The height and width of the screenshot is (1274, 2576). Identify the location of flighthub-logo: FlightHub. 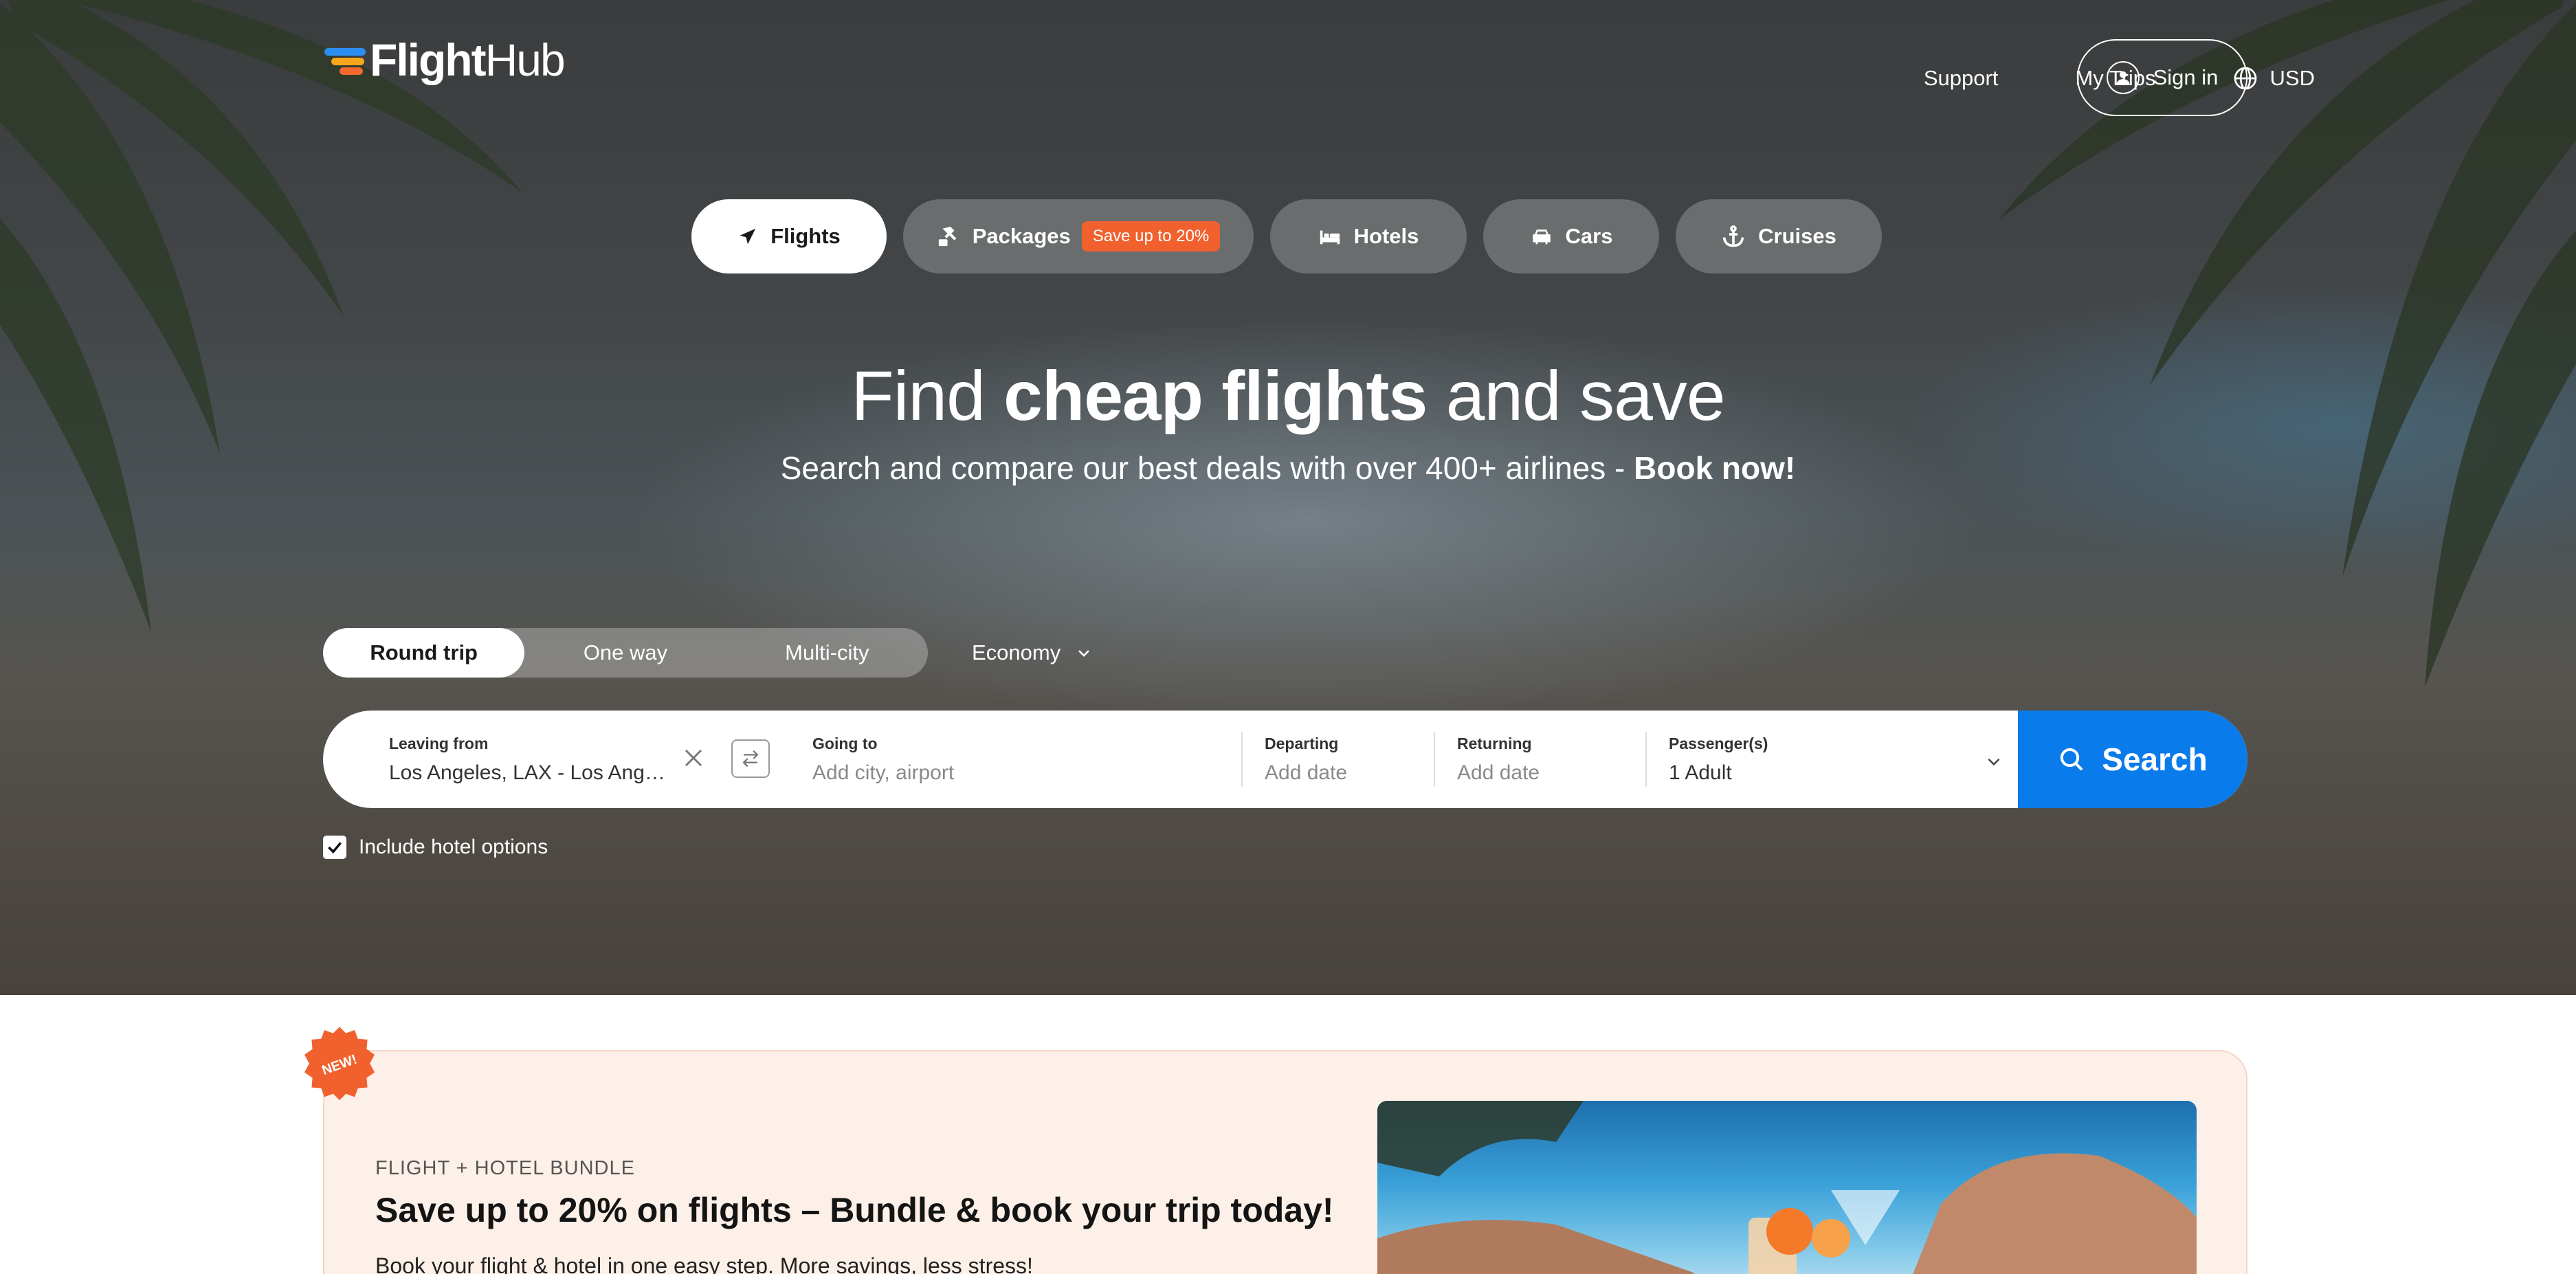
(445, 59).